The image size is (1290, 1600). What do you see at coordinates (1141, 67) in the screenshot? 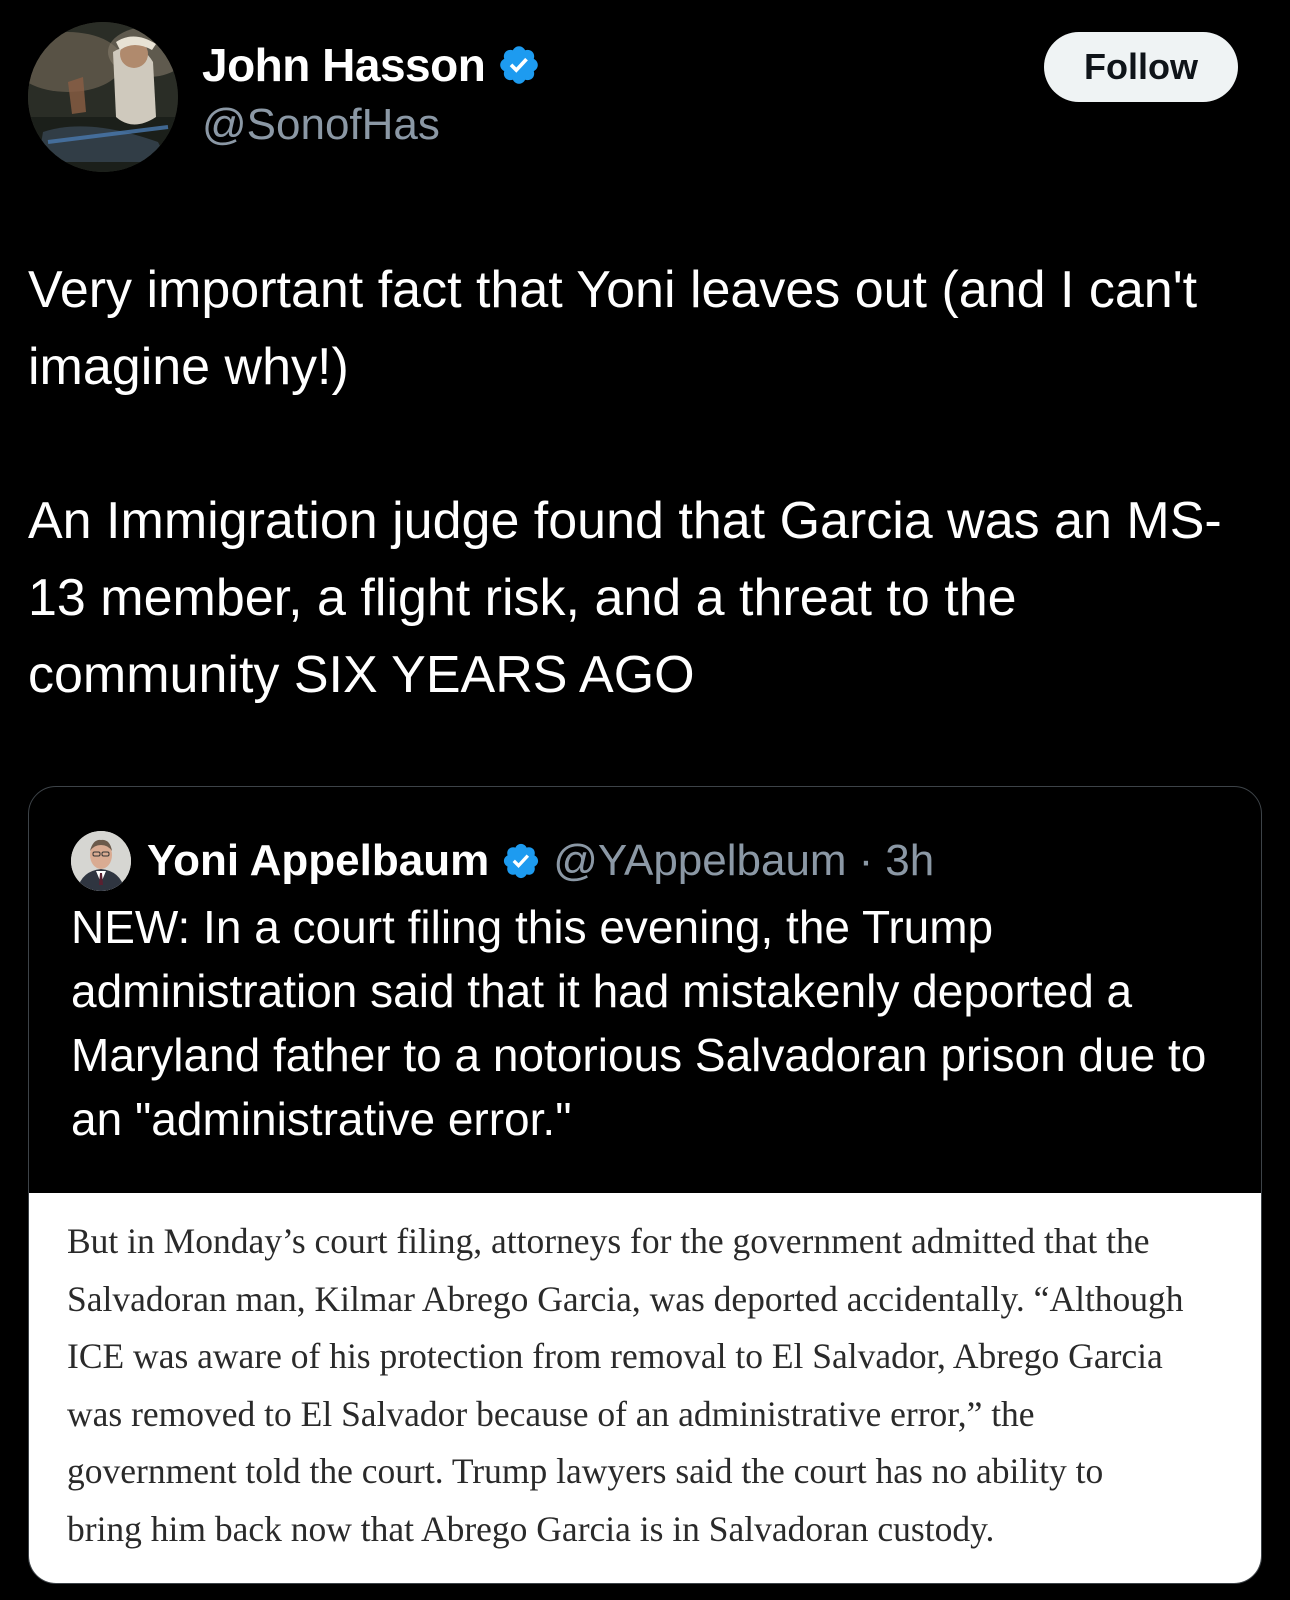
I see `follow-button: Follow` at bounding box center [1141, 67].